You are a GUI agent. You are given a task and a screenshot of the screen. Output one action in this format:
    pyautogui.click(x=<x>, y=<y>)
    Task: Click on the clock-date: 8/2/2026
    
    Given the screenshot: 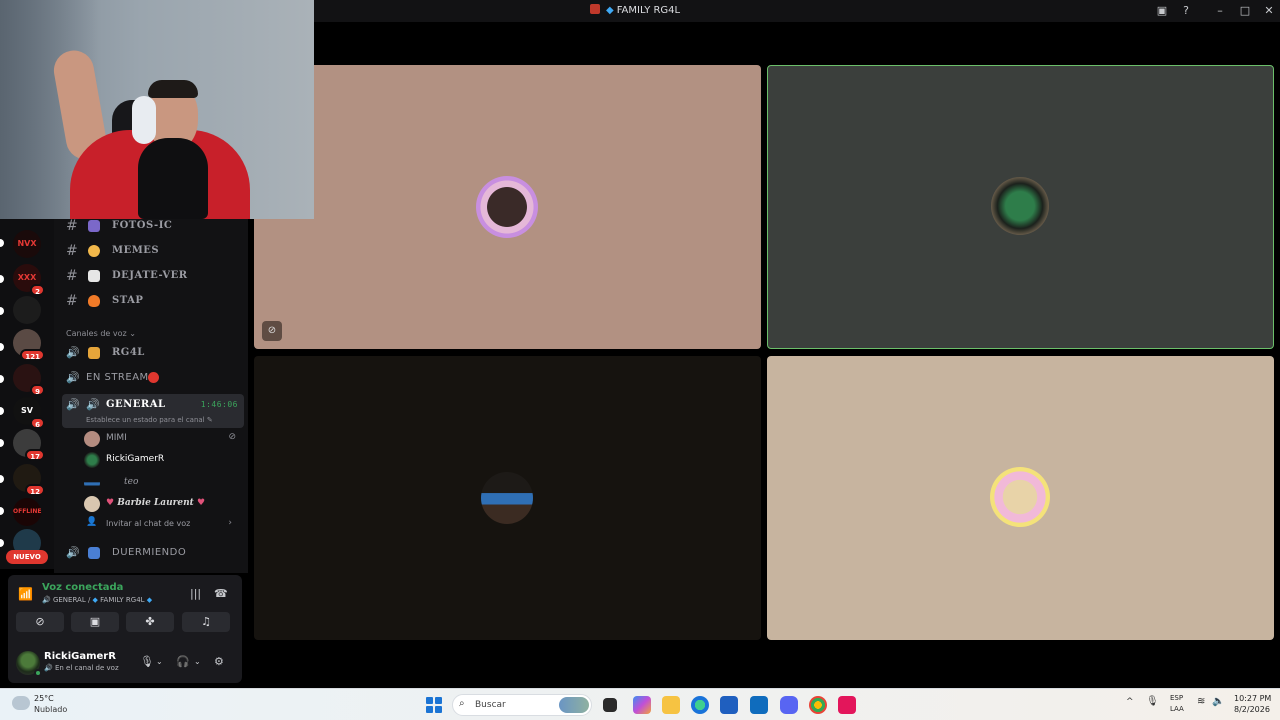 What is the action you would take?
    pyautogui.click(x=1252, y=709)
    